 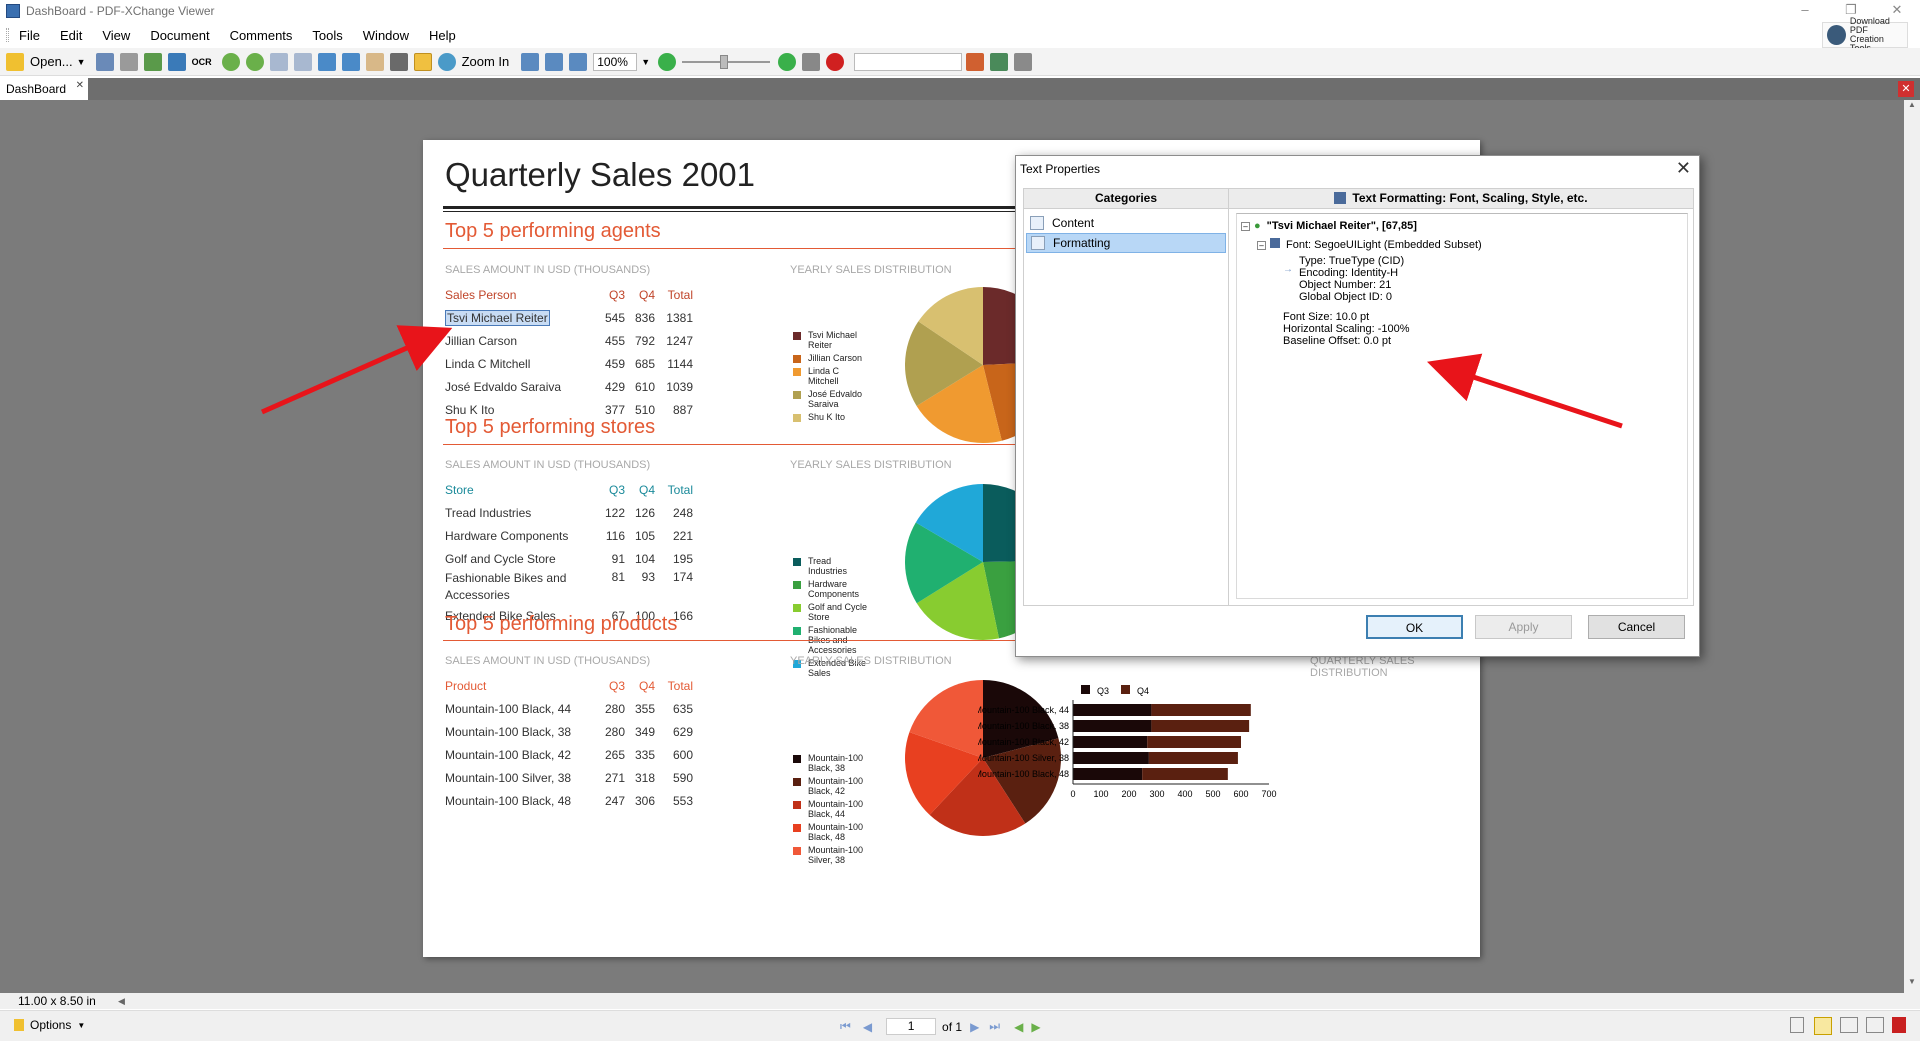 What do you see at coordinates (911, 1026) in the screenshot?
I see `page-number-input: 1` at bounding box center [911, 1026].